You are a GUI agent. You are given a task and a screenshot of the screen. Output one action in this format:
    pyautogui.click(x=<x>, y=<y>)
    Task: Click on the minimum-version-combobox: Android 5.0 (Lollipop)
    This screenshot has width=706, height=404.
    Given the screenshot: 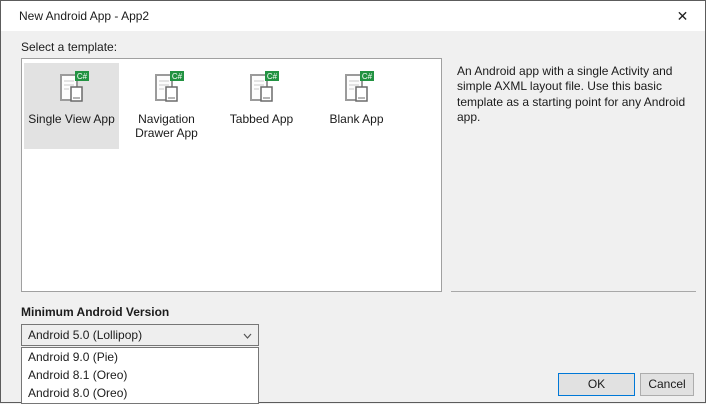 What is the action you would take?
    pyautogui.click(x=140, y=335)
    